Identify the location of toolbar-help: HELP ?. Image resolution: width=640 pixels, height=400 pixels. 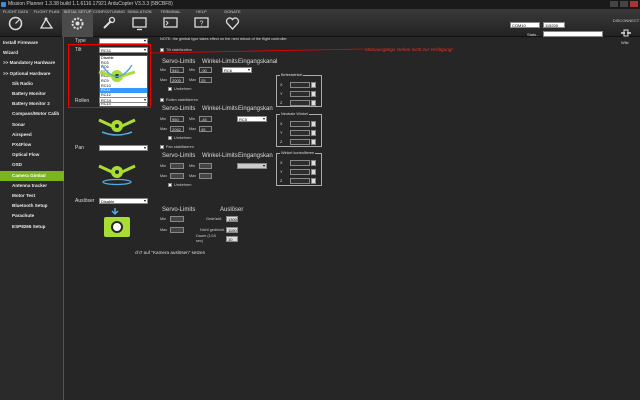
(201, 23).